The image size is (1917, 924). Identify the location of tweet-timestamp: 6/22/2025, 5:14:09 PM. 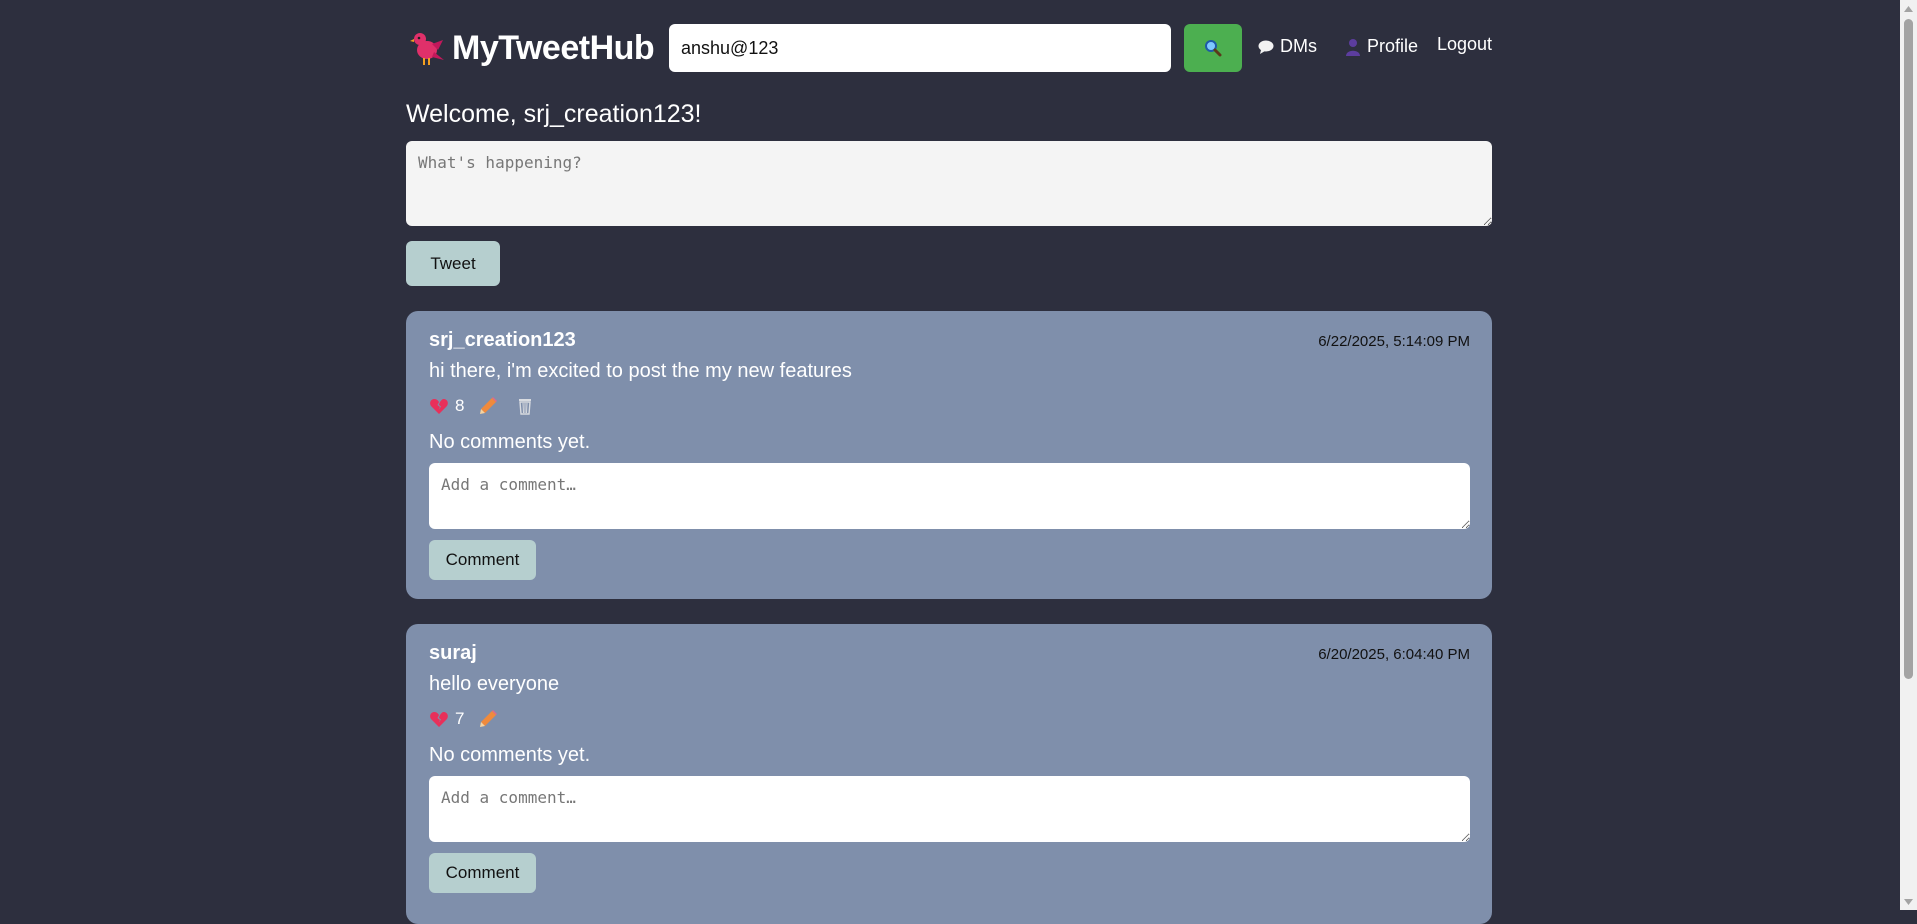
(1394, 341).